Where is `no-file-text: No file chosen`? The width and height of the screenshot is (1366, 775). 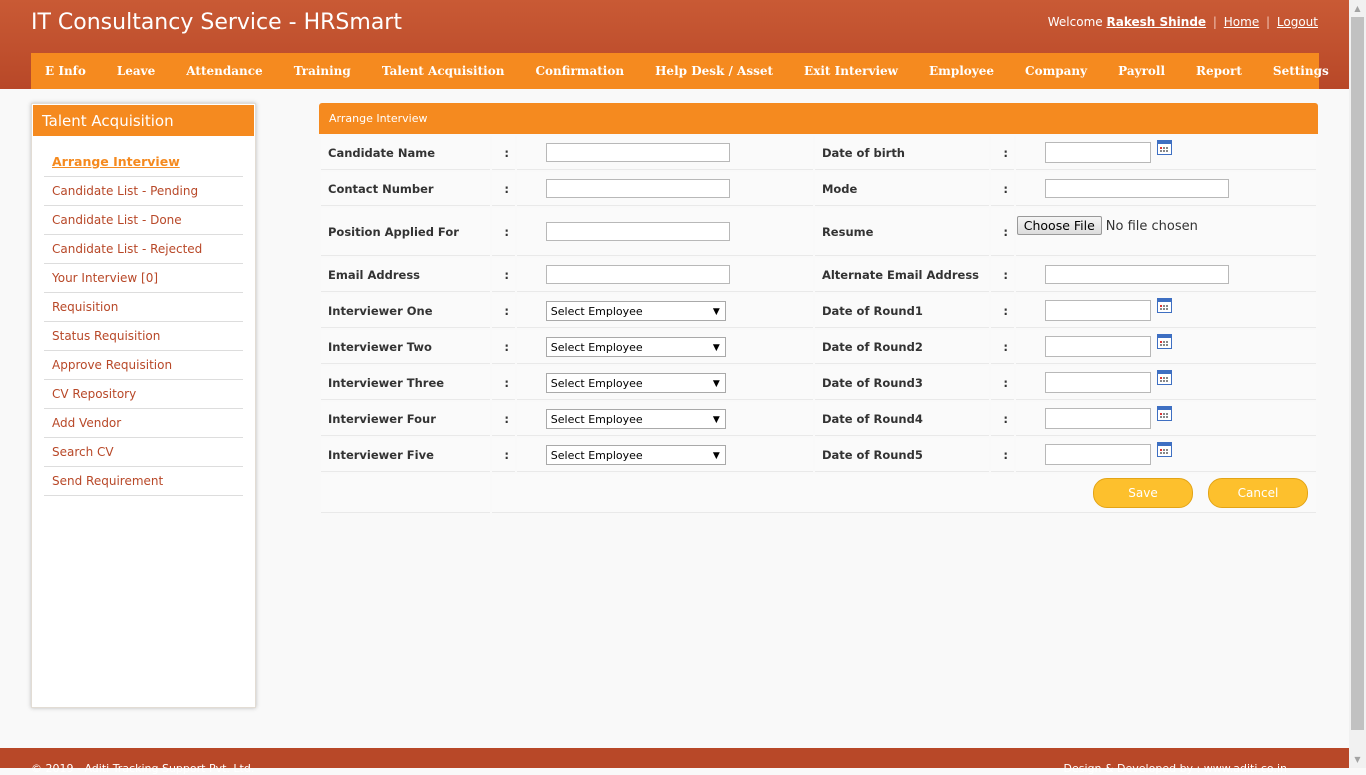
no-file-text: No file chosen is located at coordinates (1151, 226).